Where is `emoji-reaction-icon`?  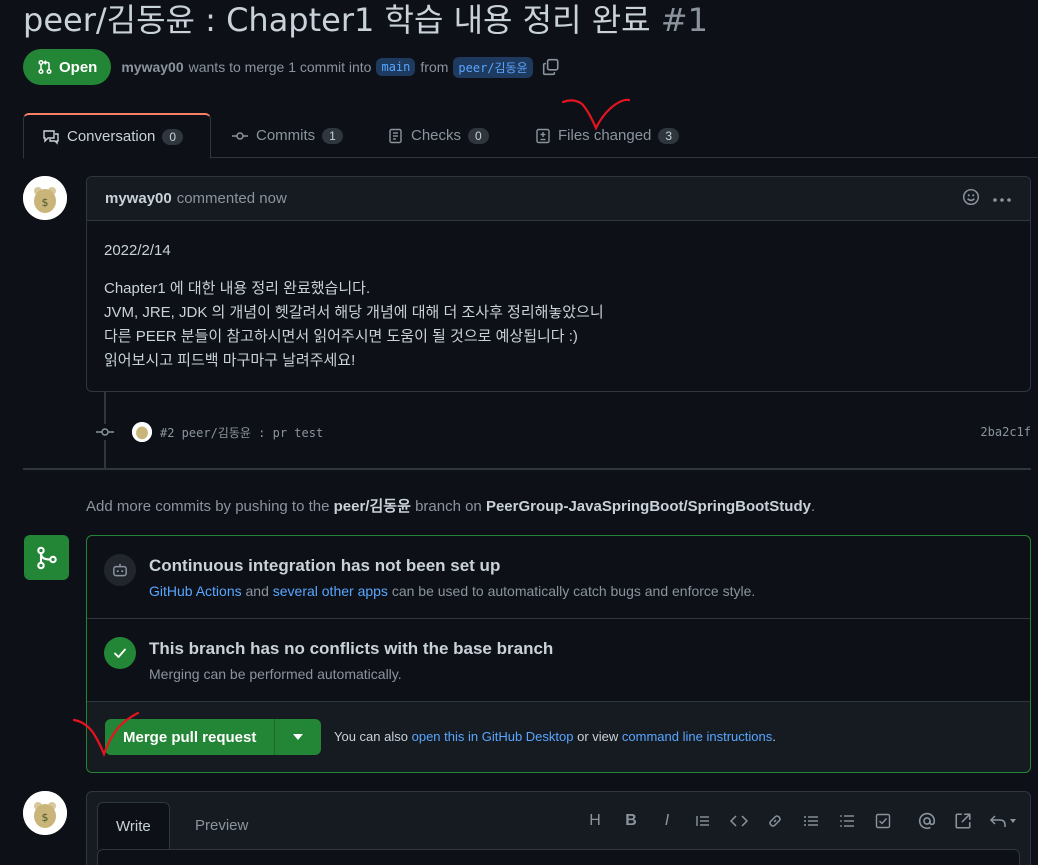
emoji-reaction-icon is located at coordinates (971, 199).